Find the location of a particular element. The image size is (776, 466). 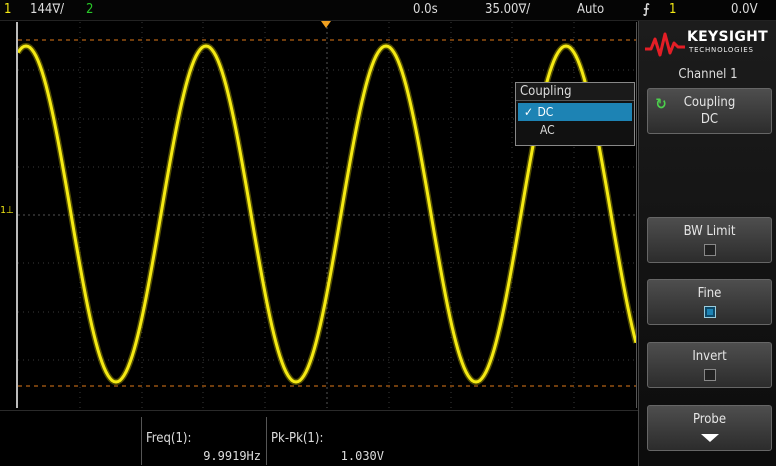

probe-softkey: Probe is located at coordinates (709, 428).